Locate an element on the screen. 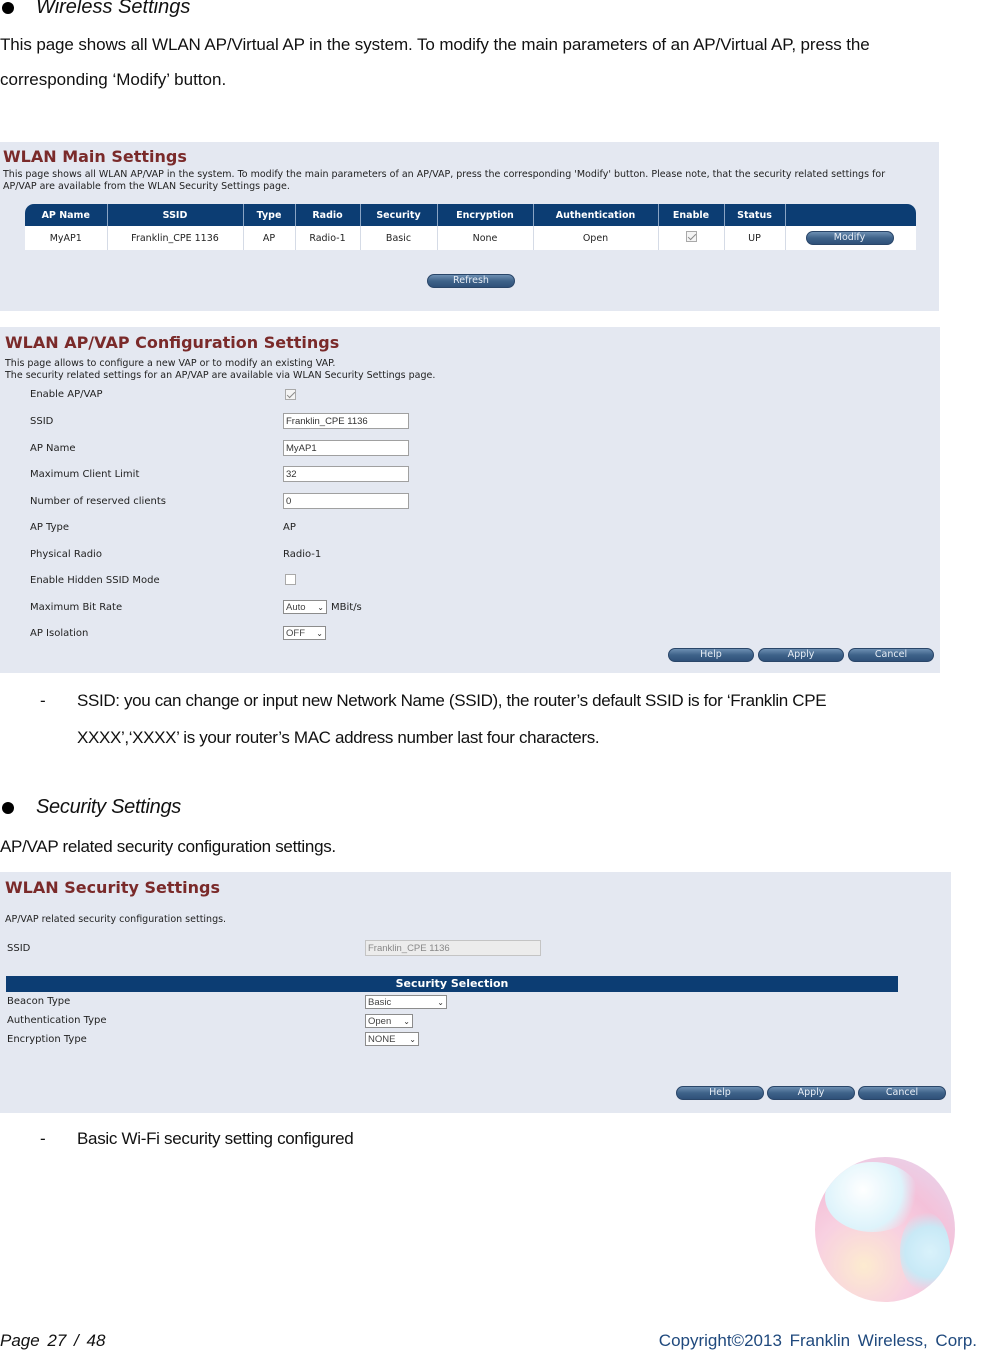 This screenshot has width=981, height=1353. ap-type-label: AP Type is located at coordinates (50, 527).